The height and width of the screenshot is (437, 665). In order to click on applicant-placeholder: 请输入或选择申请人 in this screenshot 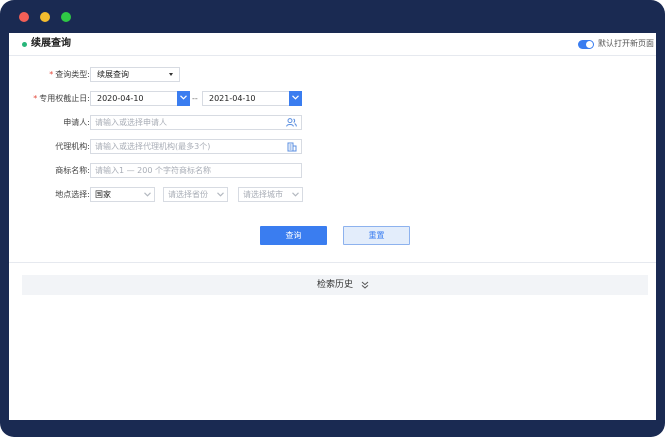, I will do `click(131, 122)`.